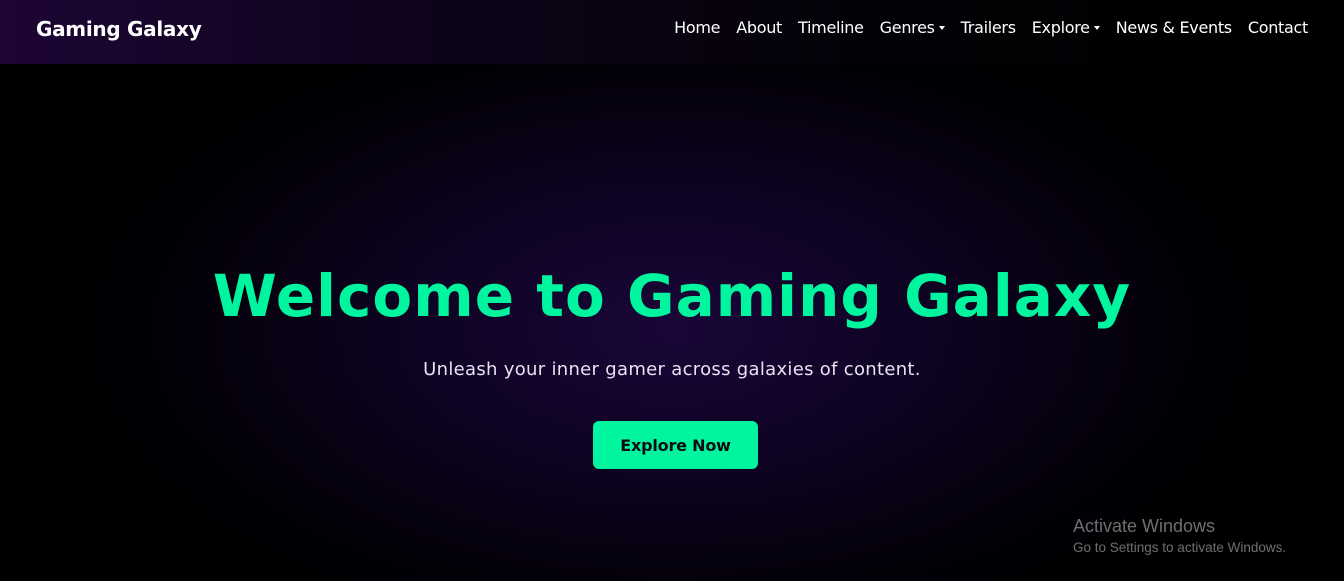 The image size is (1344, 581). What do you see at coordinates (675, 445) in the screenshot?
I see `explore-now-button: Explore Now` at bounding box center [675, 445].